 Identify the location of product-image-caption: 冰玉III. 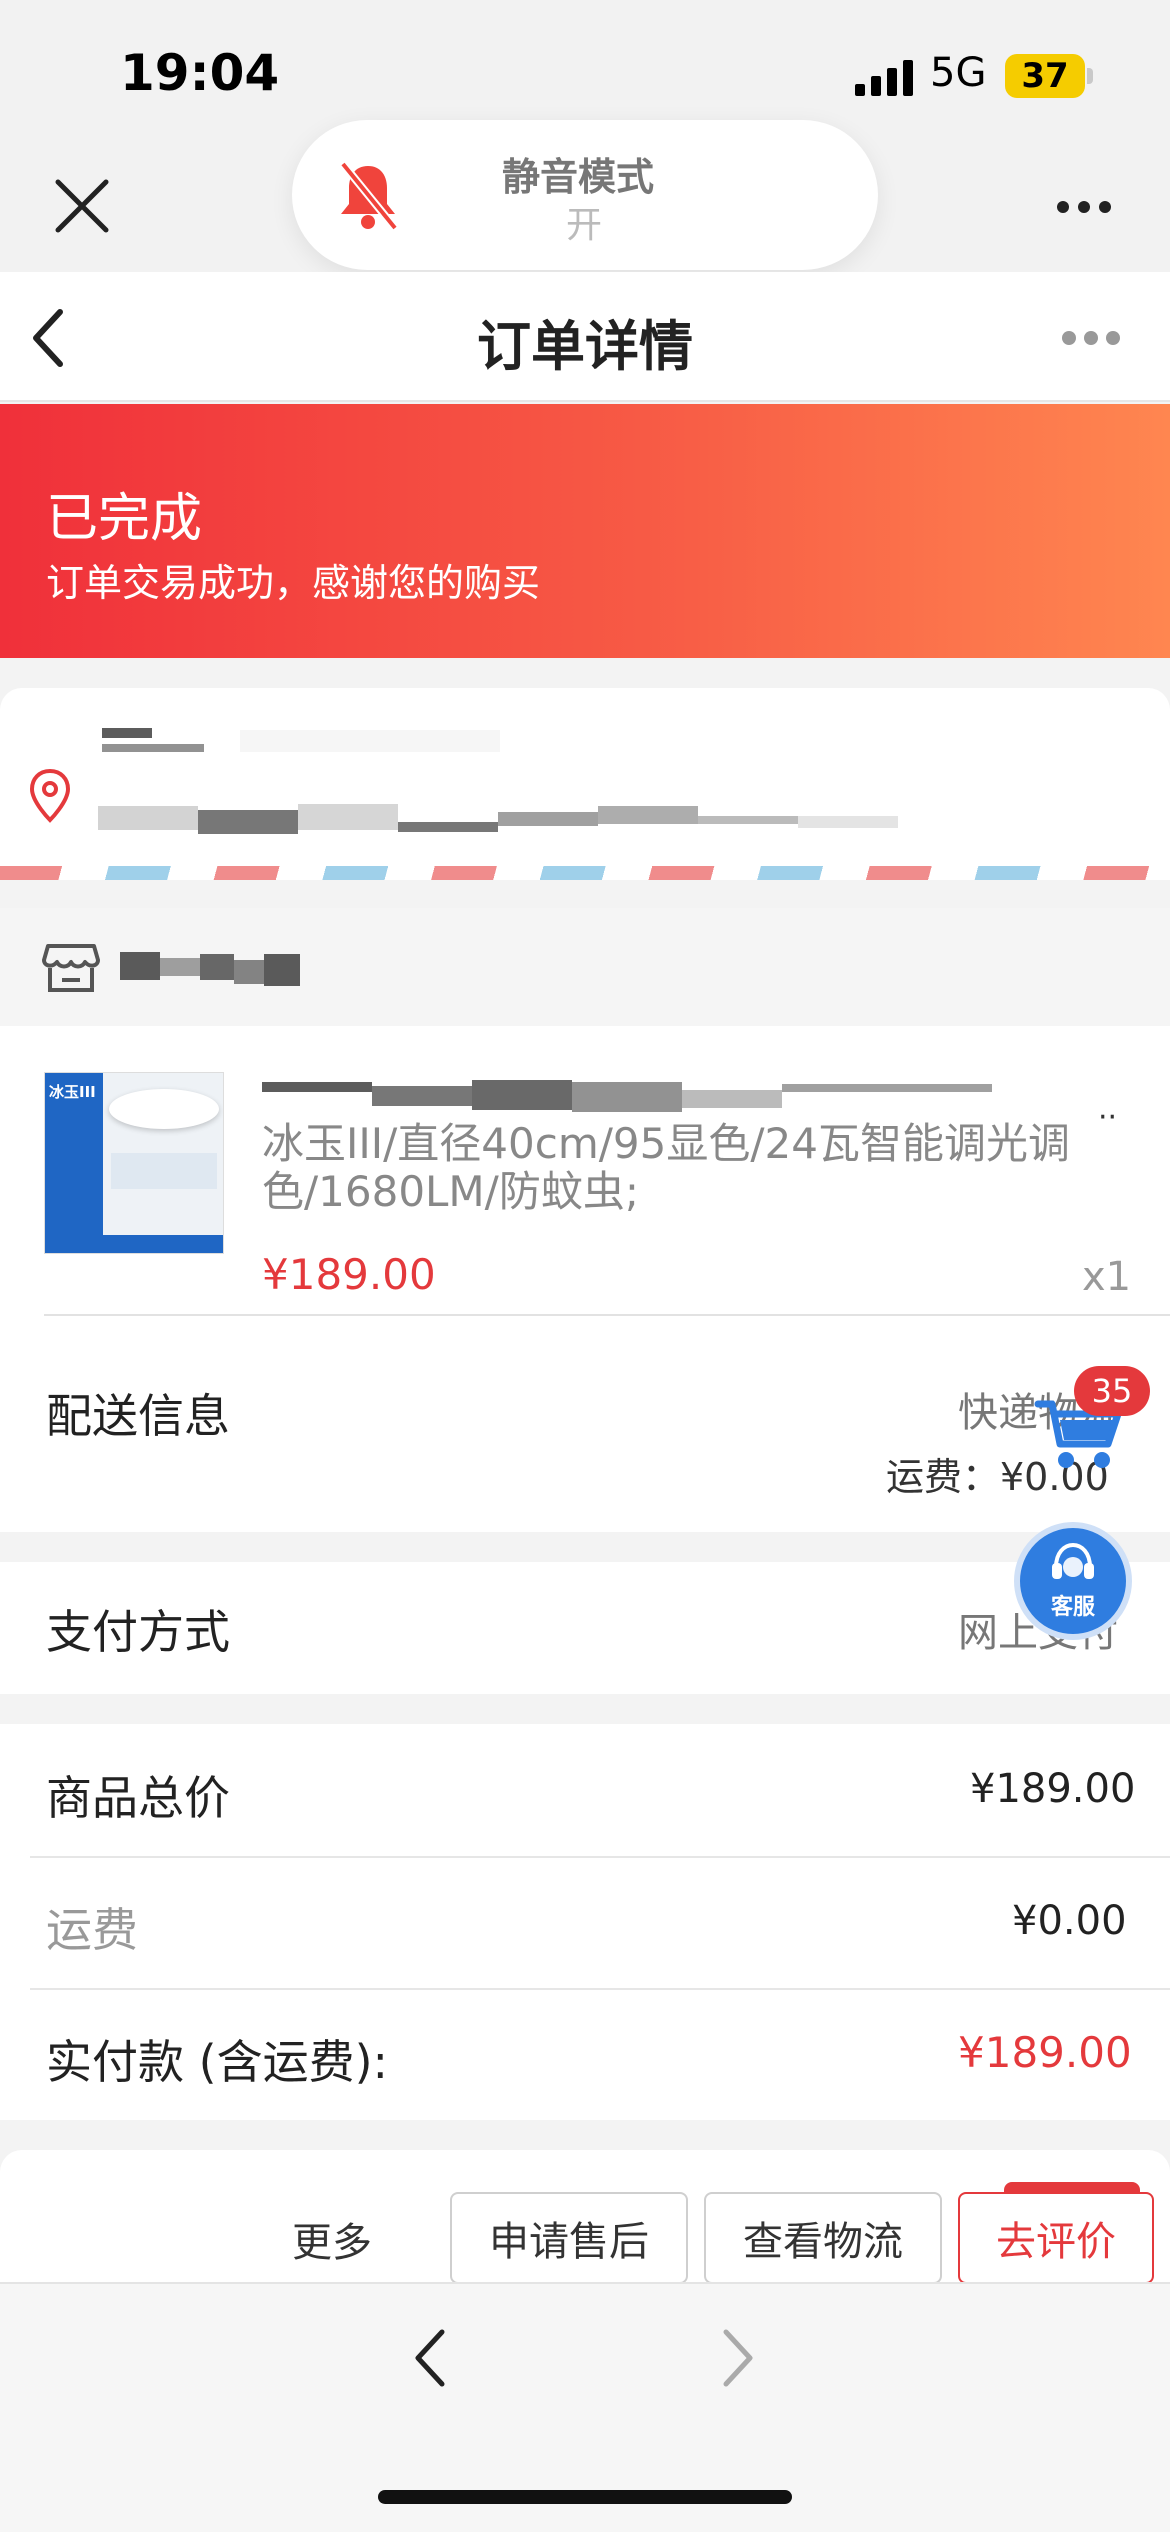
(72, 1092).